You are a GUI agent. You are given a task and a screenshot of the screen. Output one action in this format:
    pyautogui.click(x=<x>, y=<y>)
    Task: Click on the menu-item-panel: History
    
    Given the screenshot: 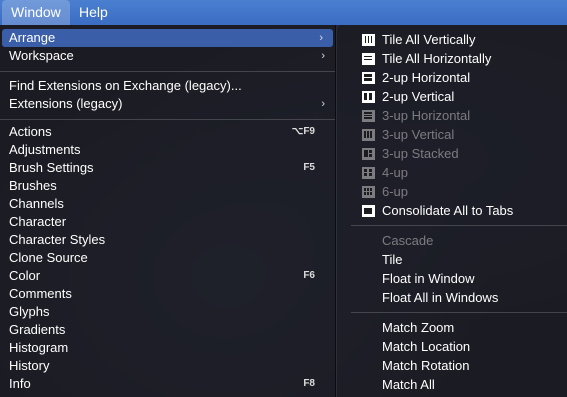 What is the action you would take?
    pyautogui.click(x=167, y=366)
    